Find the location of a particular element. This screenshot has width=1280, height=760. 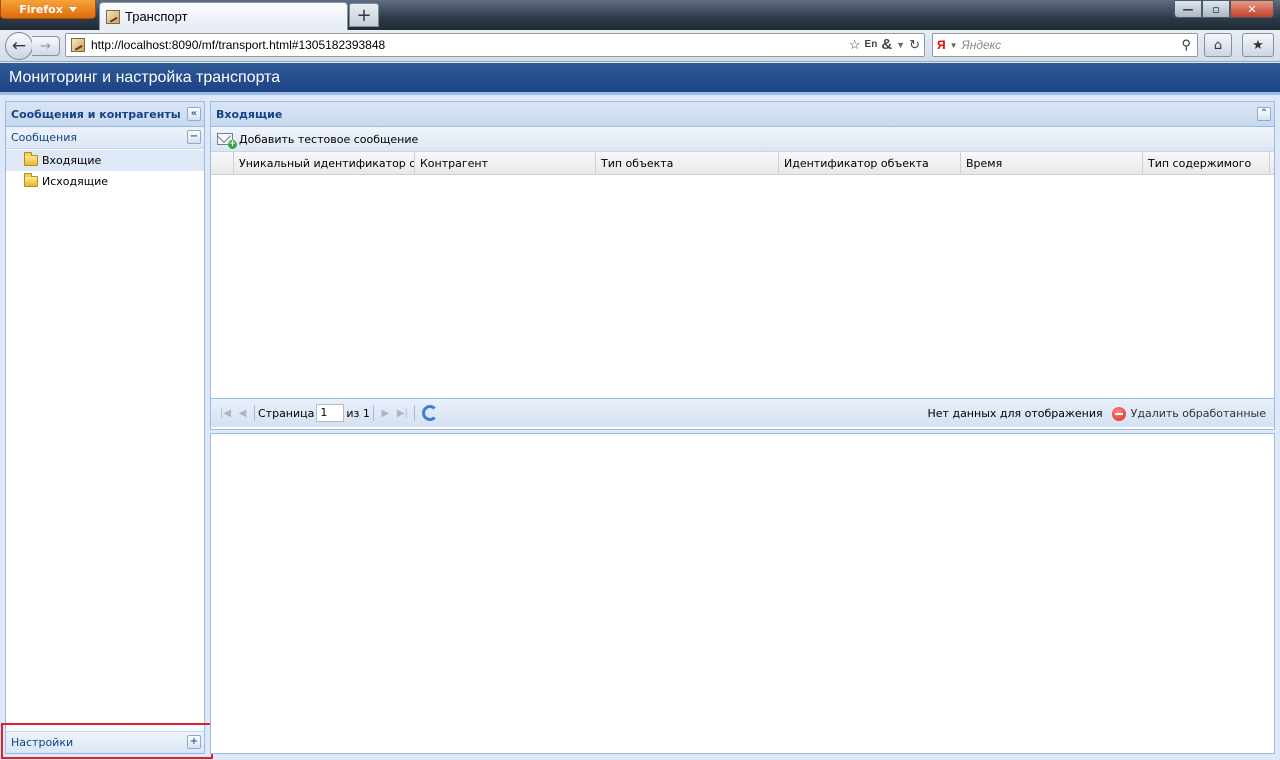

prev-page-icon: ◀ is located at coordinates (242, 413).